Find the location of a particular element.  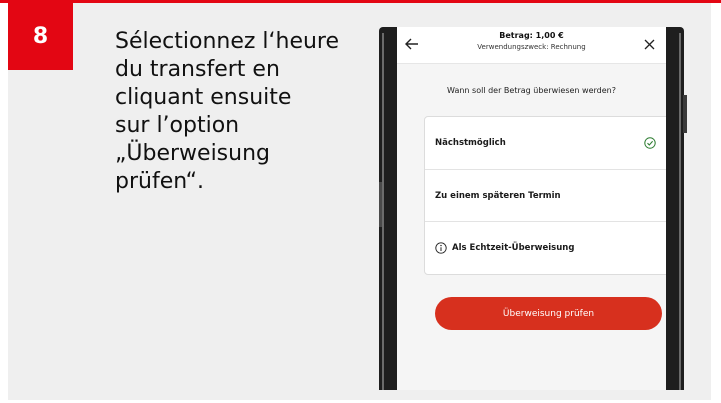

back-button is located at coordinates (412, 44).